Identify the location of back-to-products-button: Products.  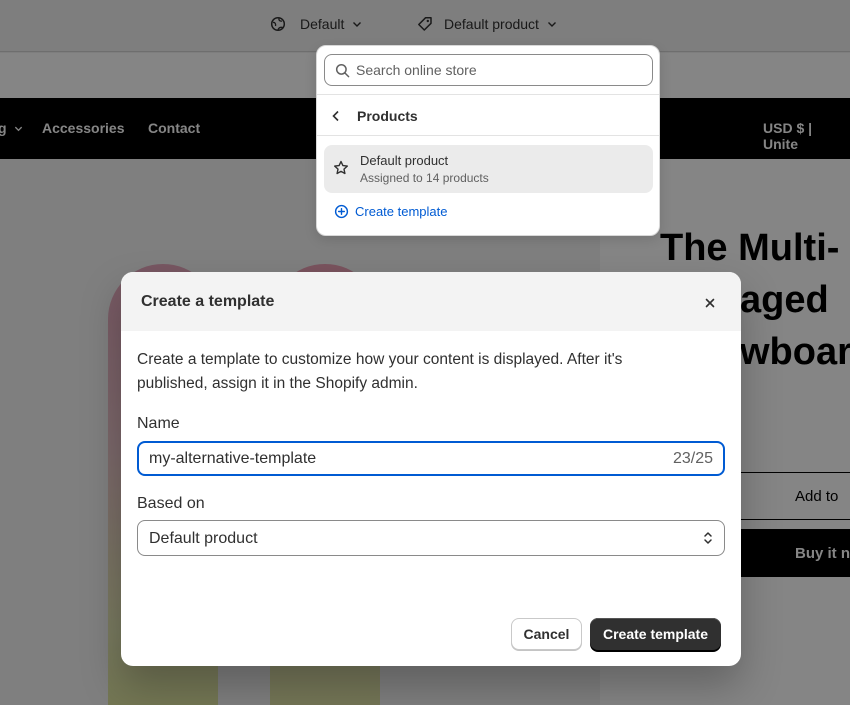
(374, 116).